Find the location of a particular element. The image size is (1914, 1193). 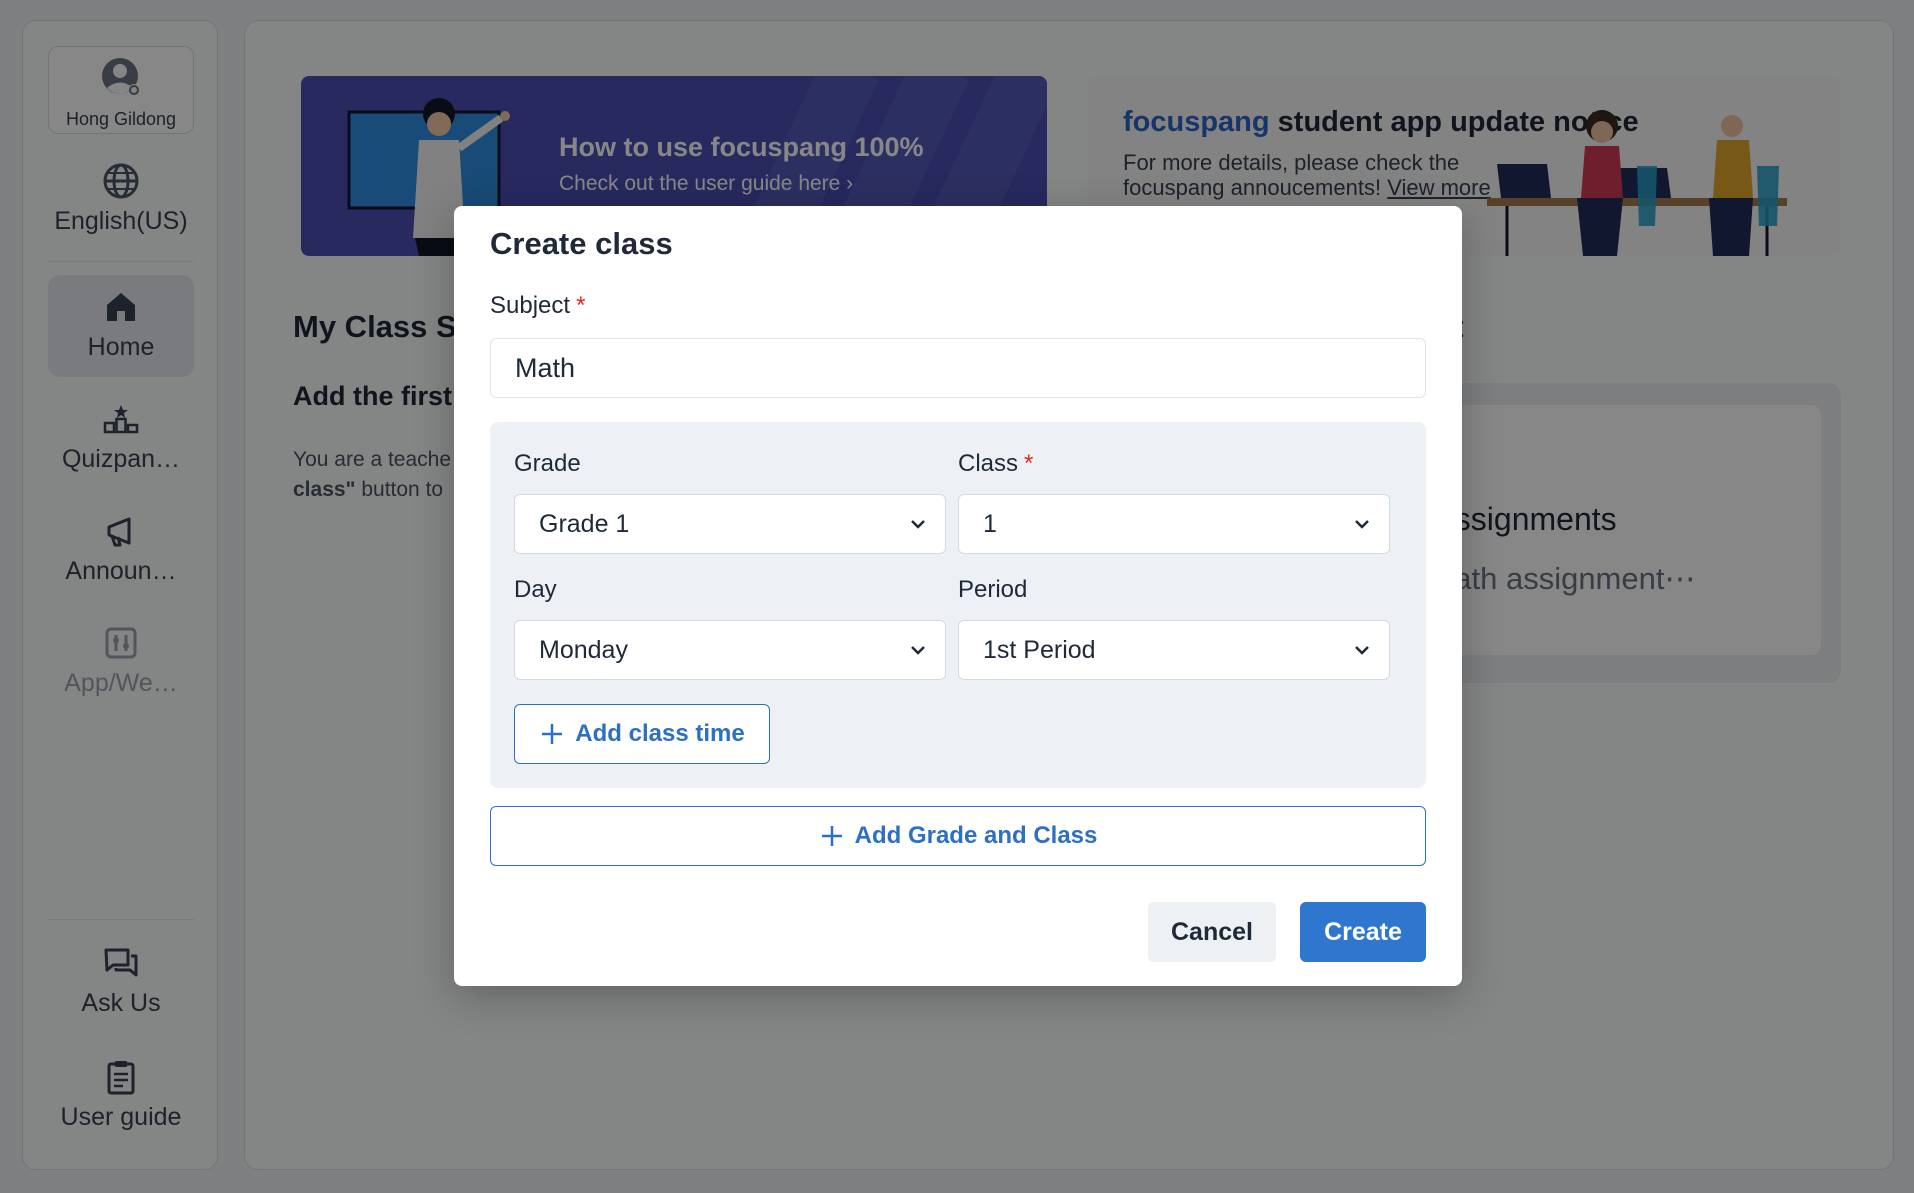

day-select: Monday is located at coordinates (730, 650).